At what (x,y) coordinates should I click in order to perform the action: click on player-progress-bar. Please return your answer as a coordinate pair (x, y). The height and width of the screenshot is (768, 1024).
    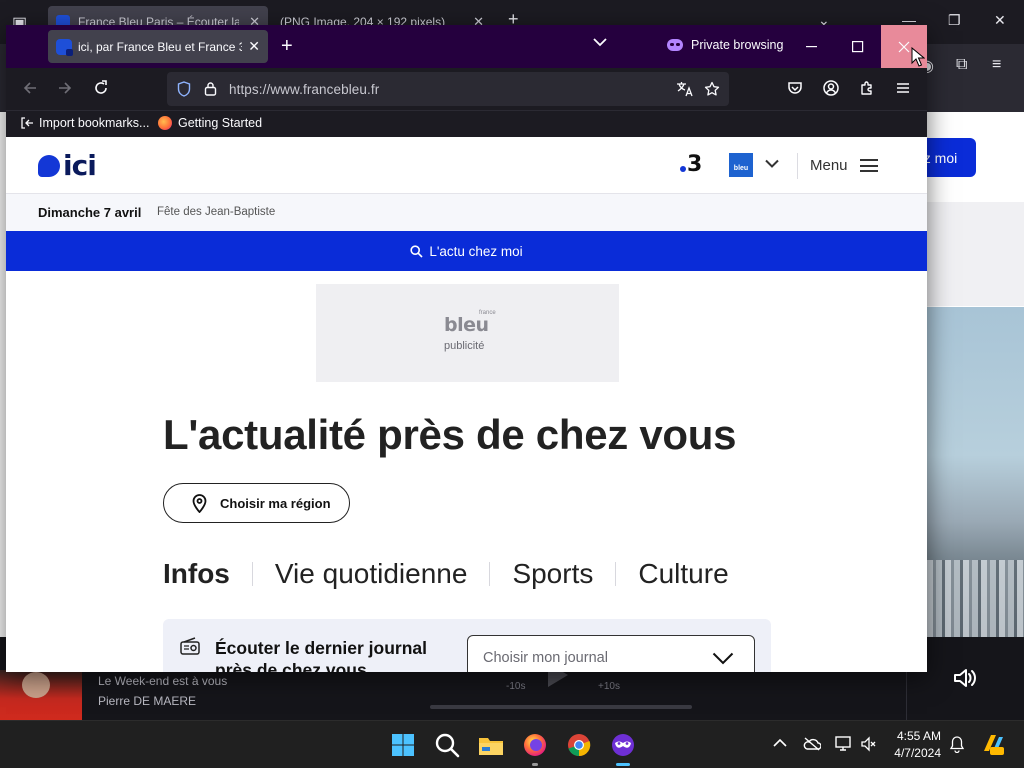
    Looking at the image, I should click on (561, 707).